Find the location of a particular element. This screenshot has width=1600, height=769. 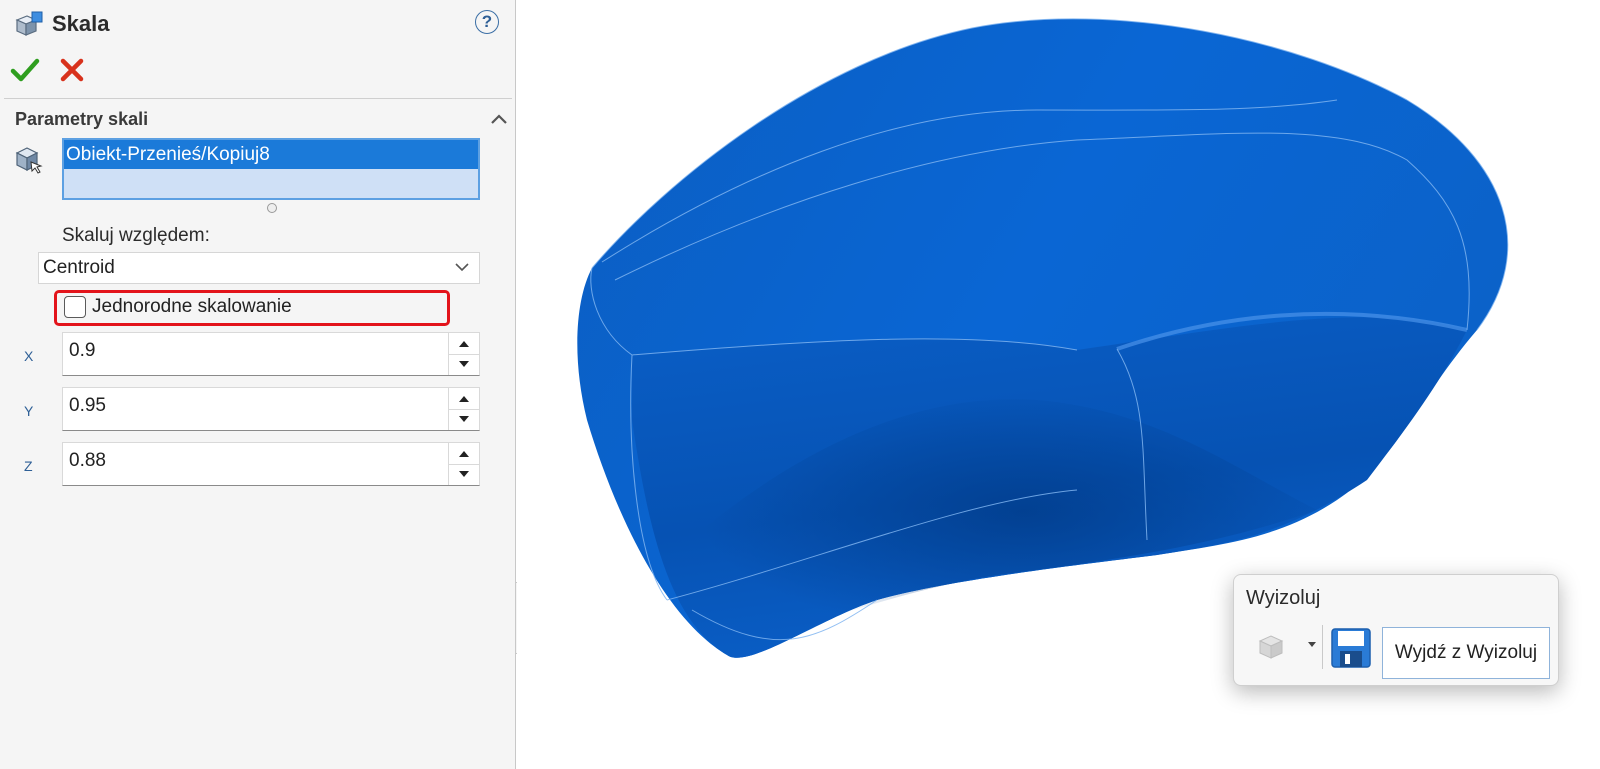

isolate-popup: Wyizoluj Wyjdź z Wyizoluj is located at coordinates (1396, 630).